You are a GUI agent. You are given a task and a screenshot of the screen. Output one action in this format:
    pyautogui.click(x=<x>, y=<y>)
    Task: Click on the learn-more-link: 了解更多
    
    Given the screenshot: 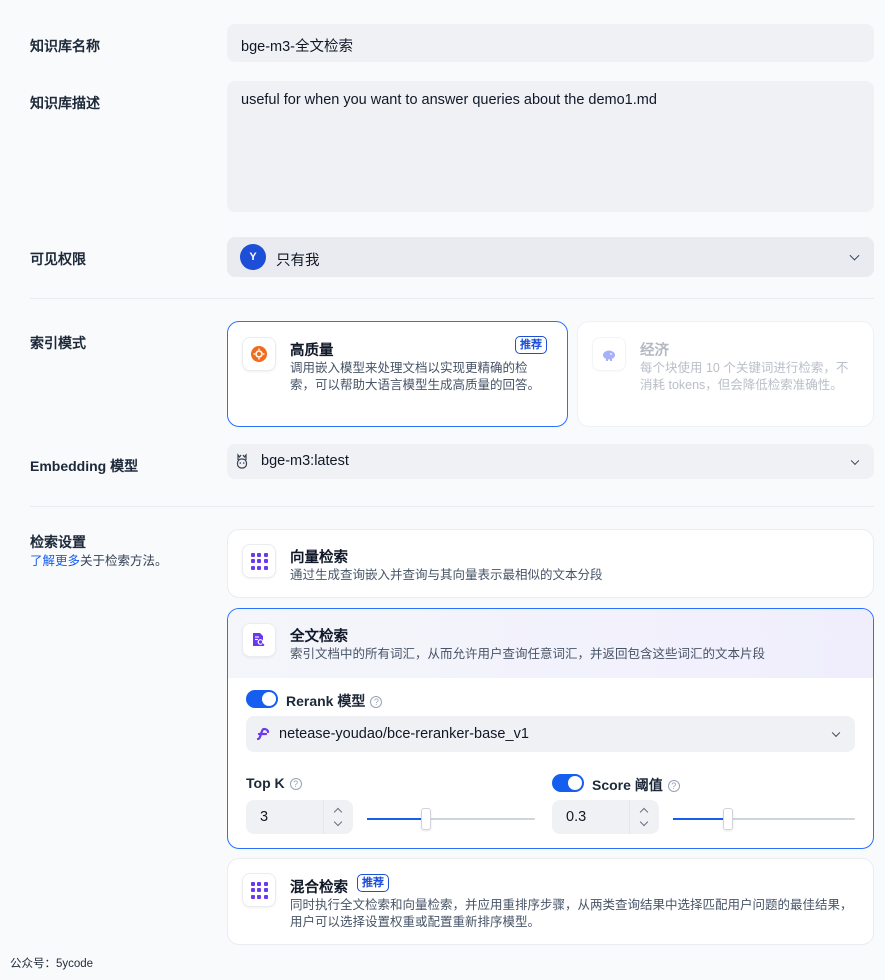 What is the action you would take?
    pyautogui.click(x=55, y=561)
    